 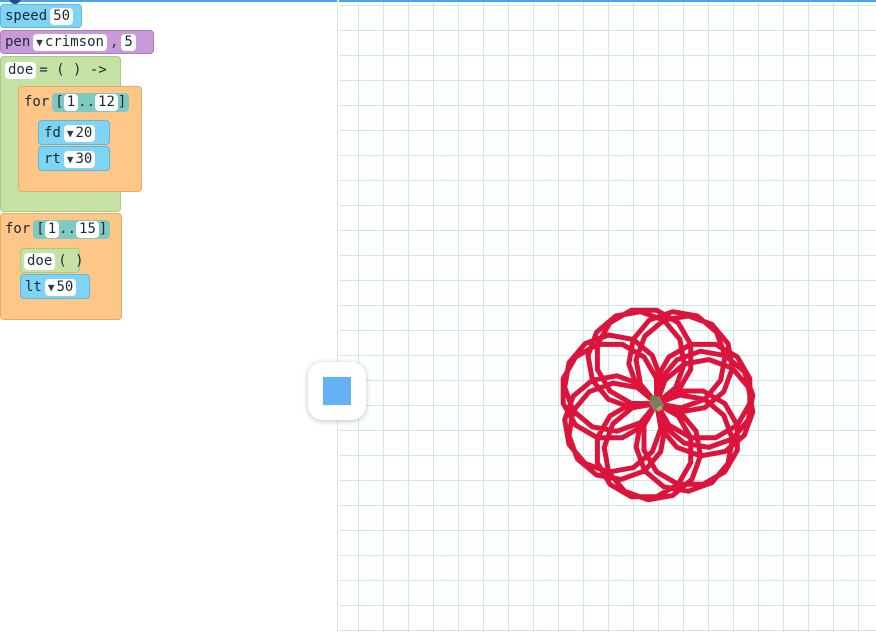 I want to click on right-turn-value-dropdown: ▼ 30, so click(x=79, y=159).